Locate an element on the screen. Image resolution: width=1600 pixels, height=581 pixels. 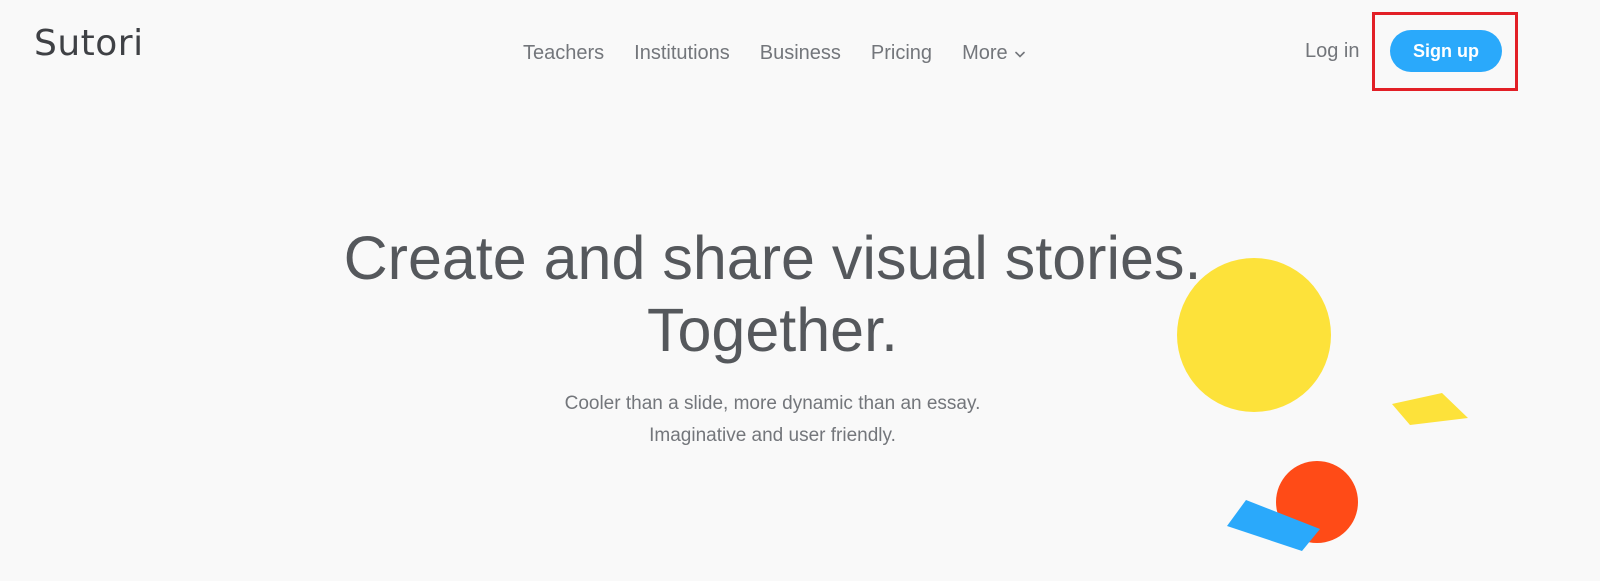
decorative-shapes is located at coordinates (1322, 404).